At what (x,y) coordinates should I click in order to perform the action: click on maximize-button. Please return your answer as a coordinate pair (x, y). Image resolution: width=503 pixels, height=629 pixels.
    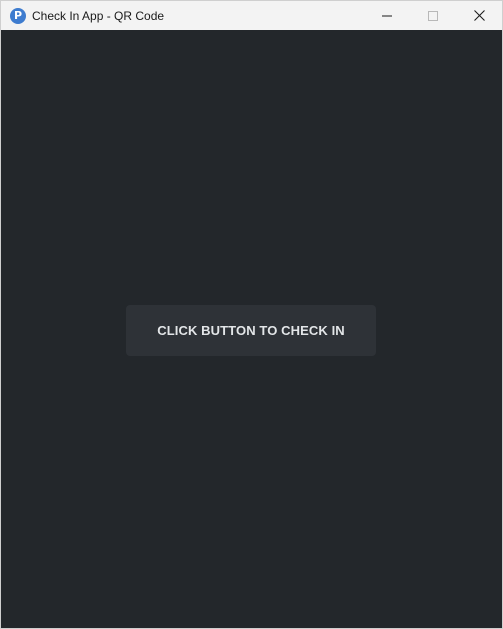
    Looking at the image, I should click on (433, 15).